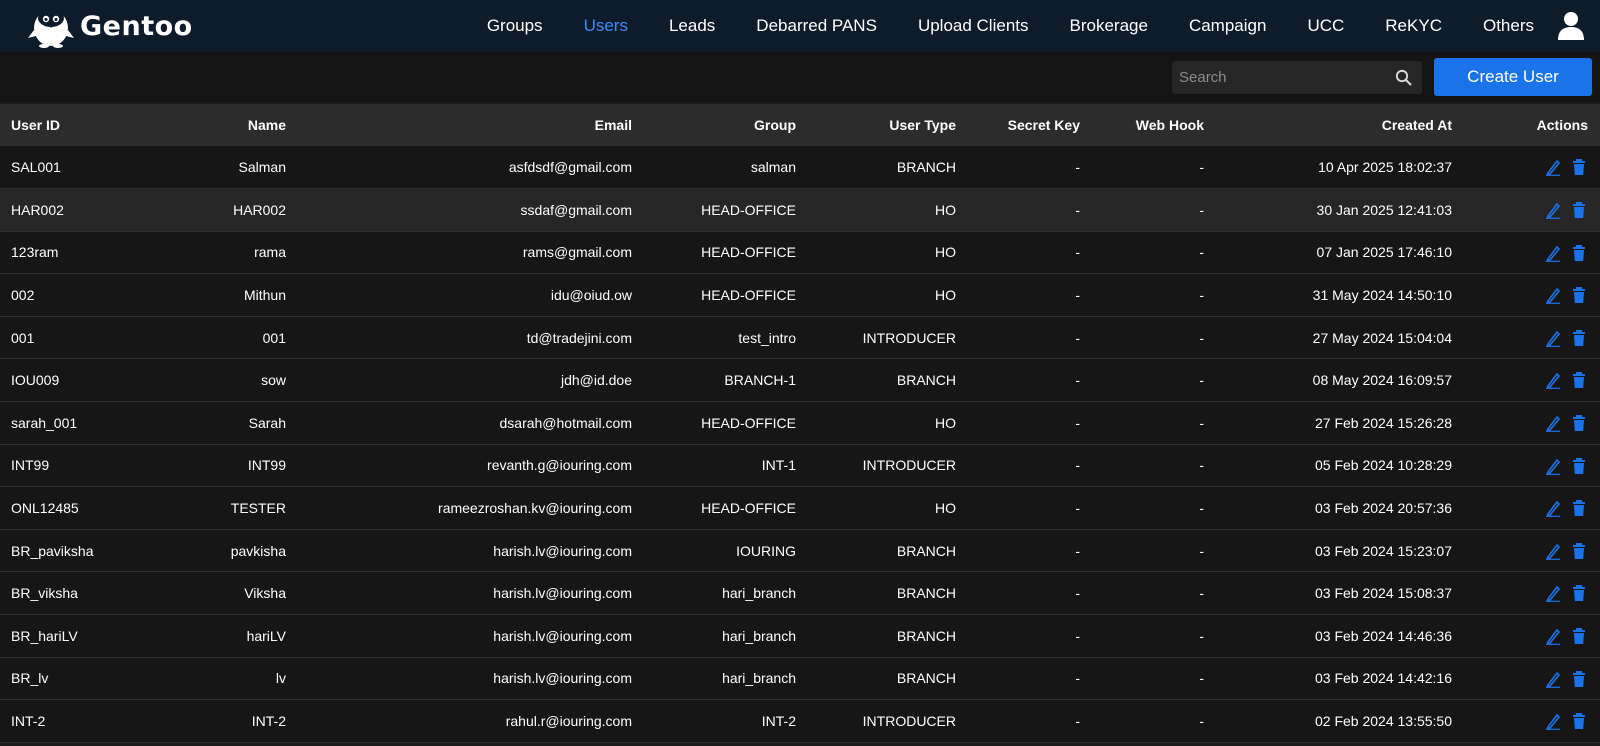 The width and height of the screenshot is (1600, 746). Describe the element at coordinates (1413, 26) in the screenshot. I see `nav-rekyc: ReKYC` at that location.